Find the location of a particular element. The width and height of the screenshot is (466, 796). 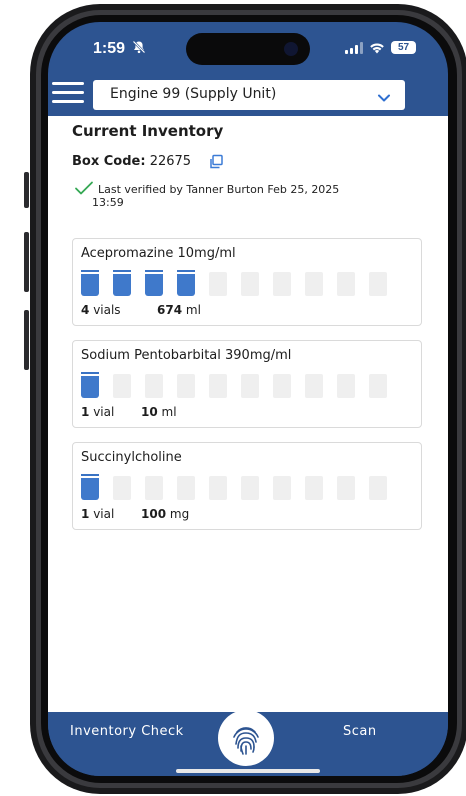

box-code-value: 22675 is located at coordinates (170, 161).